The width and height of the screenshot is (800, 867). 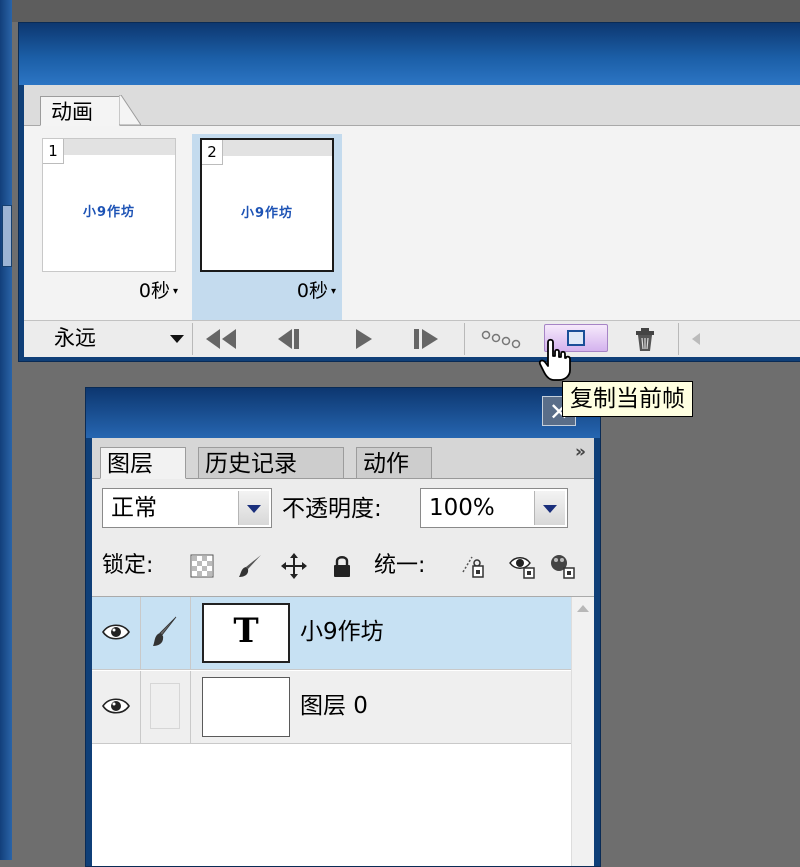 What do you see at coordinates (251, 464) in the screenshot?
I see `tab-history-label: 历史记录` at bounding box center [251, 464].